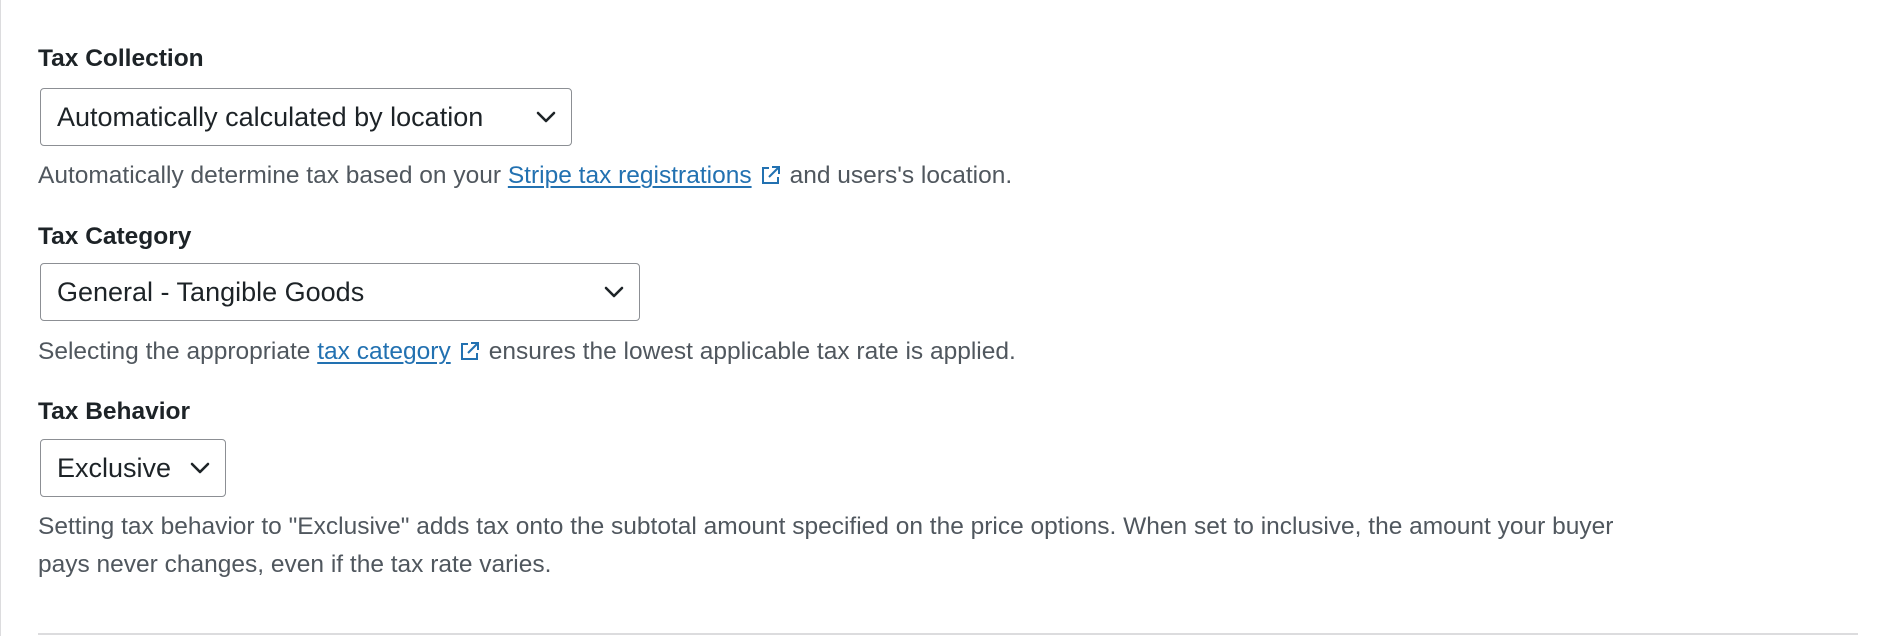 Image resolution: width=1884 pixels, height=636 pixels. I want to click on tax-collection-selected-value: Automatically calculated by location, so click(270, 116).